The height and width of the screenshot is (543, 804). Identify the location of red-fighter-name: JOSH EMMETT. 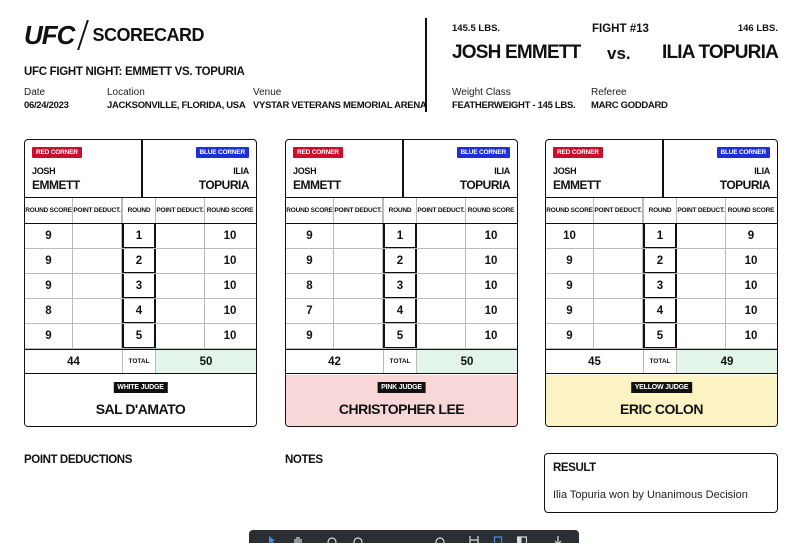
(516, 52).